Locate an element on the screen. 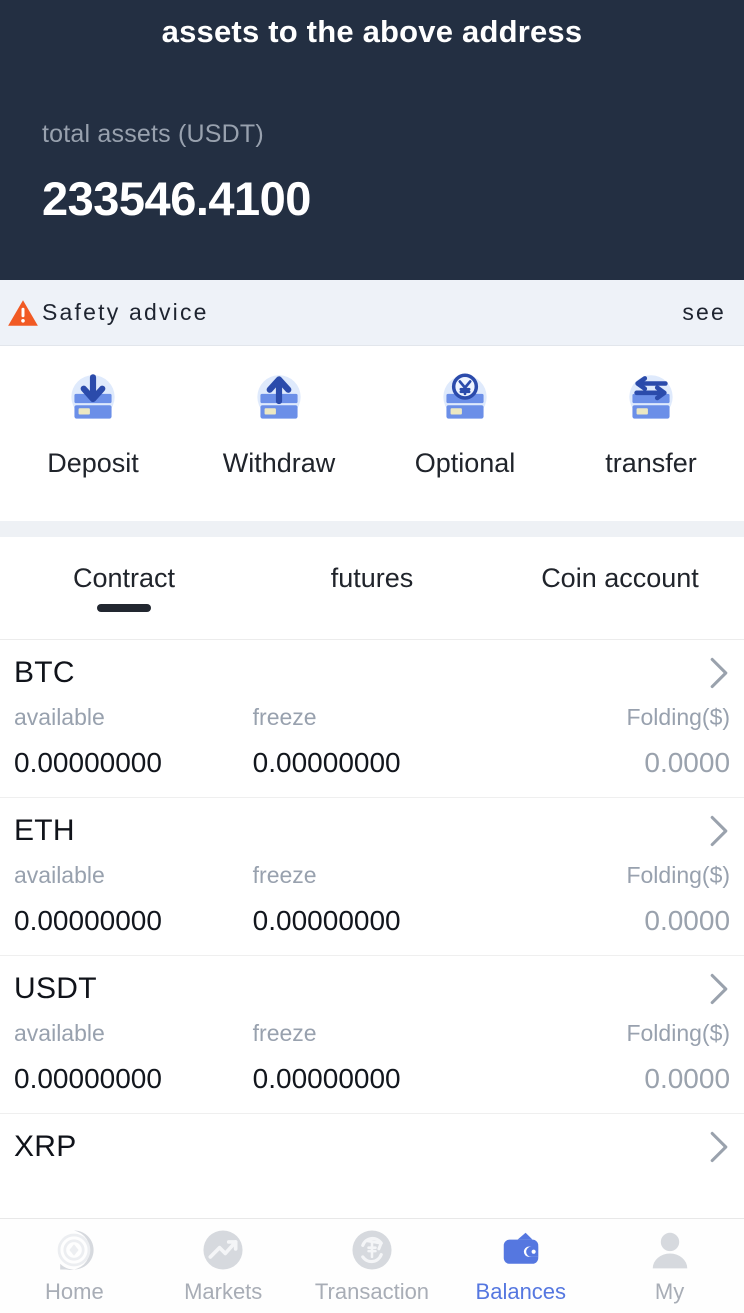 This screenshot has width=744, height=1313. action-label: Withdraw is located at coordinates (279, 463).